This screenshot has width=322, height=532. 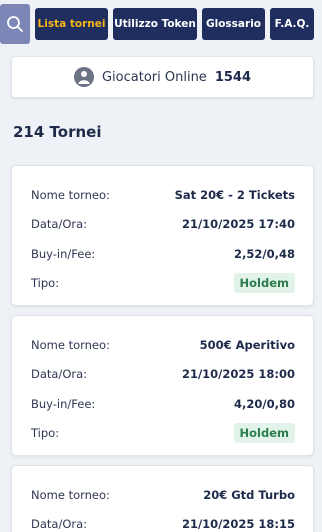 What do you see at coordinates (57, 132) in the screenshot?
I see `tournament-count: 214 Tornei` at bounding box center [57, 132].